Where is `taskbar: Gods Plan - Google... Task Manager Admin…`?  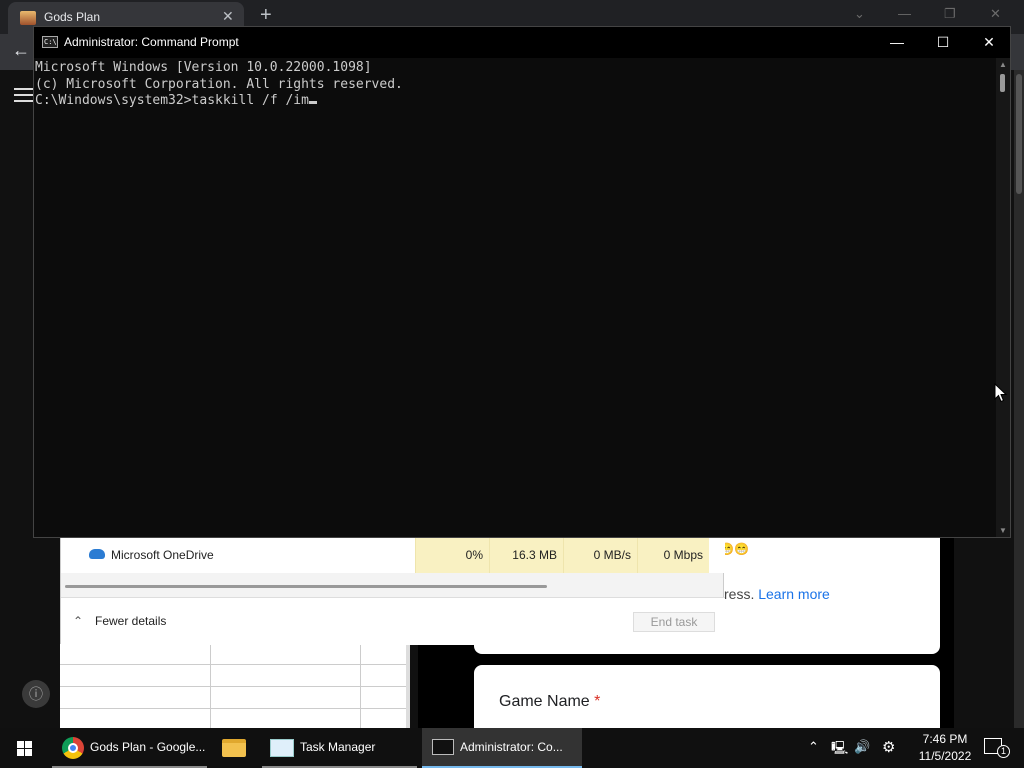
taskbar: Gods Plan - Google... Task Manager Admin… is located at coordinates (512, 748).